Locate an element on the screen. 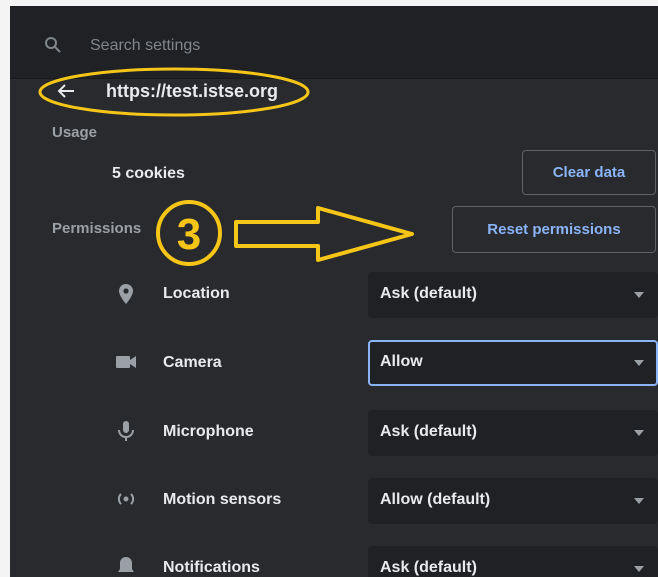 The height and width of the screenshot is (577, 658). camera-select-value: Allow is located at coordinates (401, 361).